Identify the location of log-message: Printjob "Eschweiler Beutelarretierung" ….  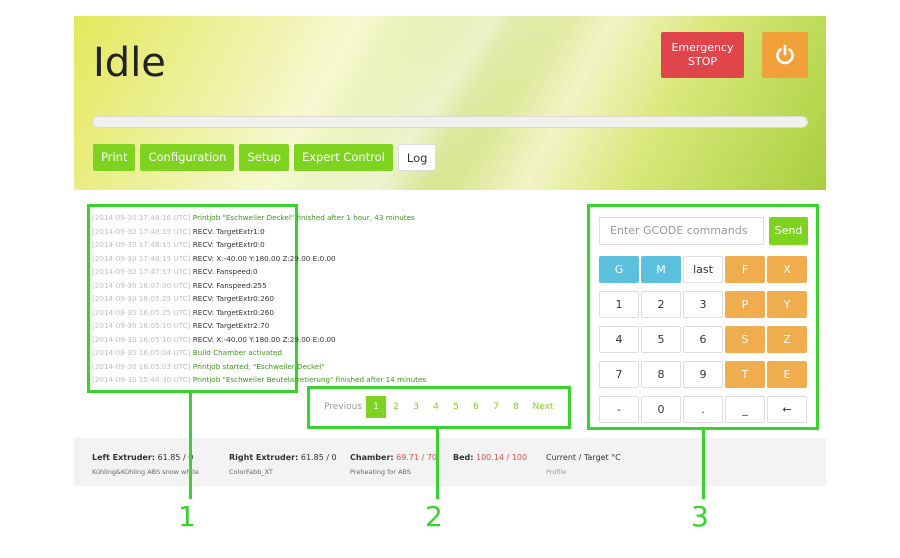
(309, 379).